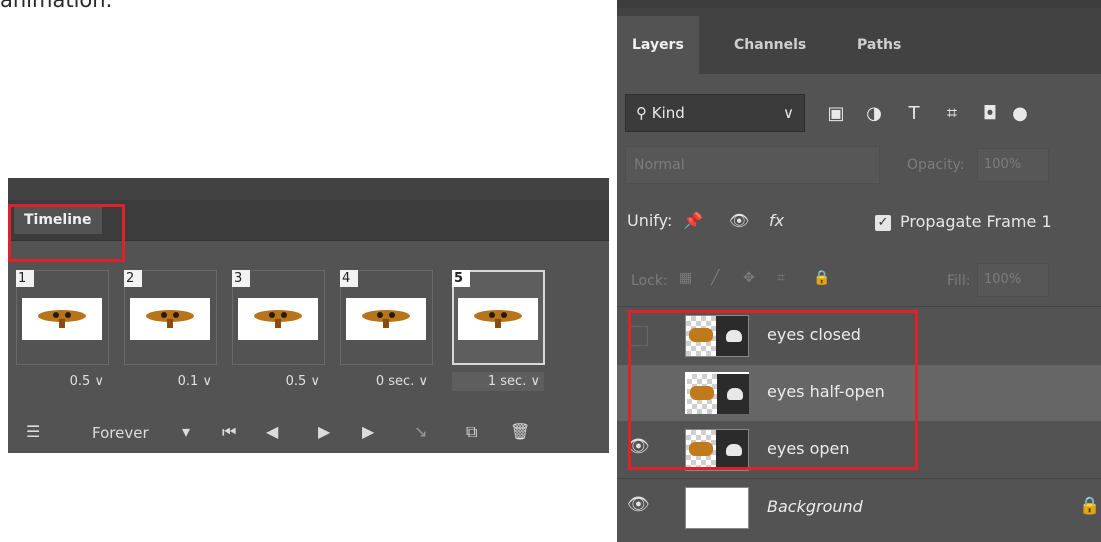 The image size is (1101, 542). Describe the element at coordinates (56, 6) in the screenshot. I see `page-text: animation.` at that location.